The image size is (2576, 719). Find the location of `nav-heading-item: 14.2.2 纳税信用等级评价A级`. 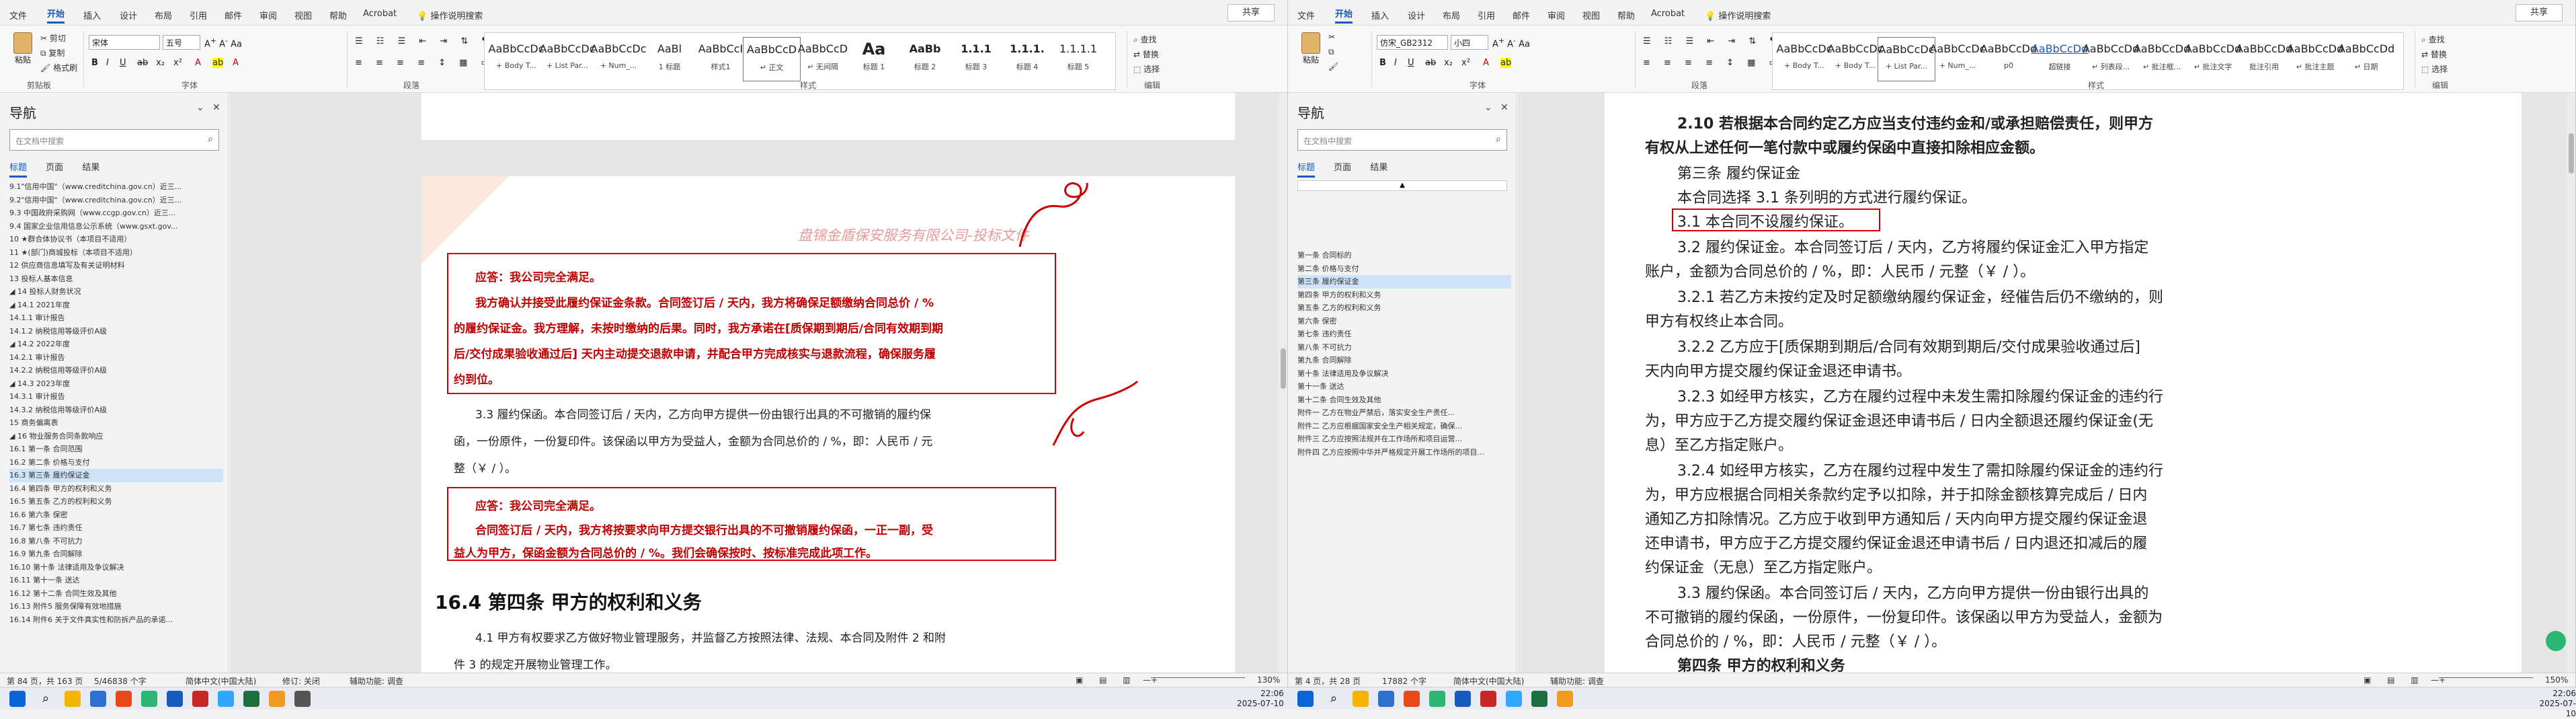

nav-heading-item: 14.2.2 纳税信用等级评价A级 is located at coordinates (116, 370).